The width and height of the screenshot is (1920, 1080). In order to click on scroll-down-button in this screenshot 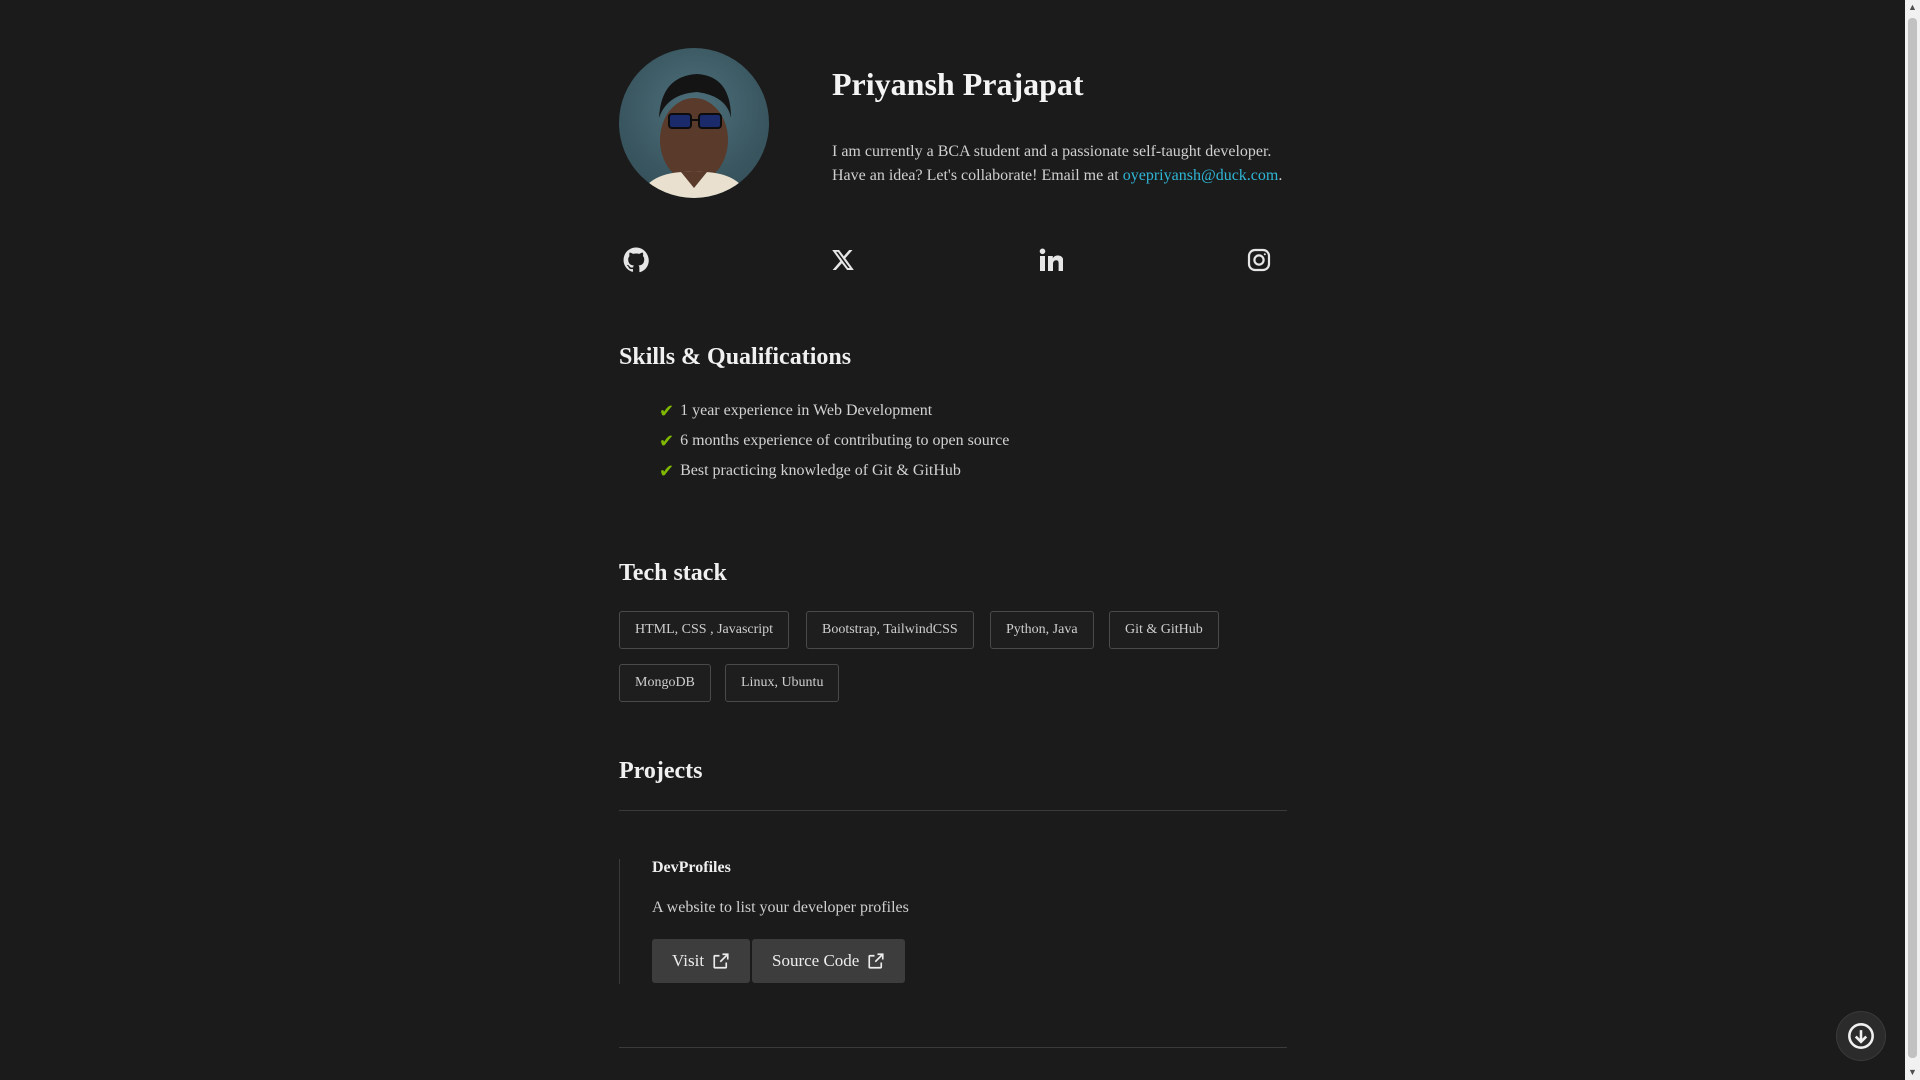, I will do `click(1861, 1036)`.